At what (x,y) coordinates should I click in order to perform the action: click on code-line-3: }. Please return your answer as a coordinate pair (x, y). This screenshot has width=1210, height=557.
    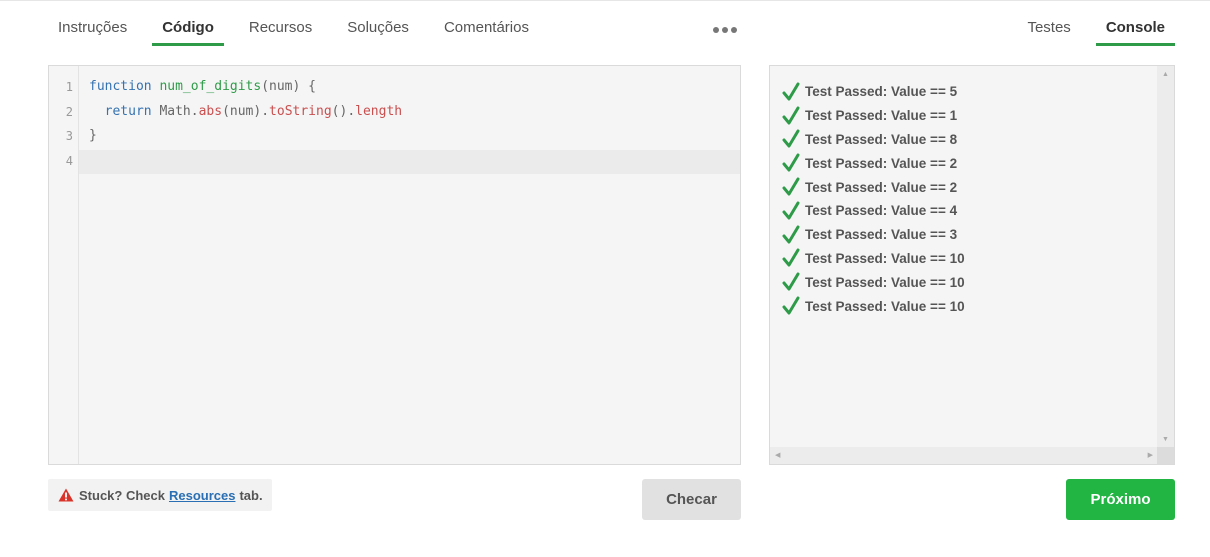
    Looking at the image, I should click on (93, 135).